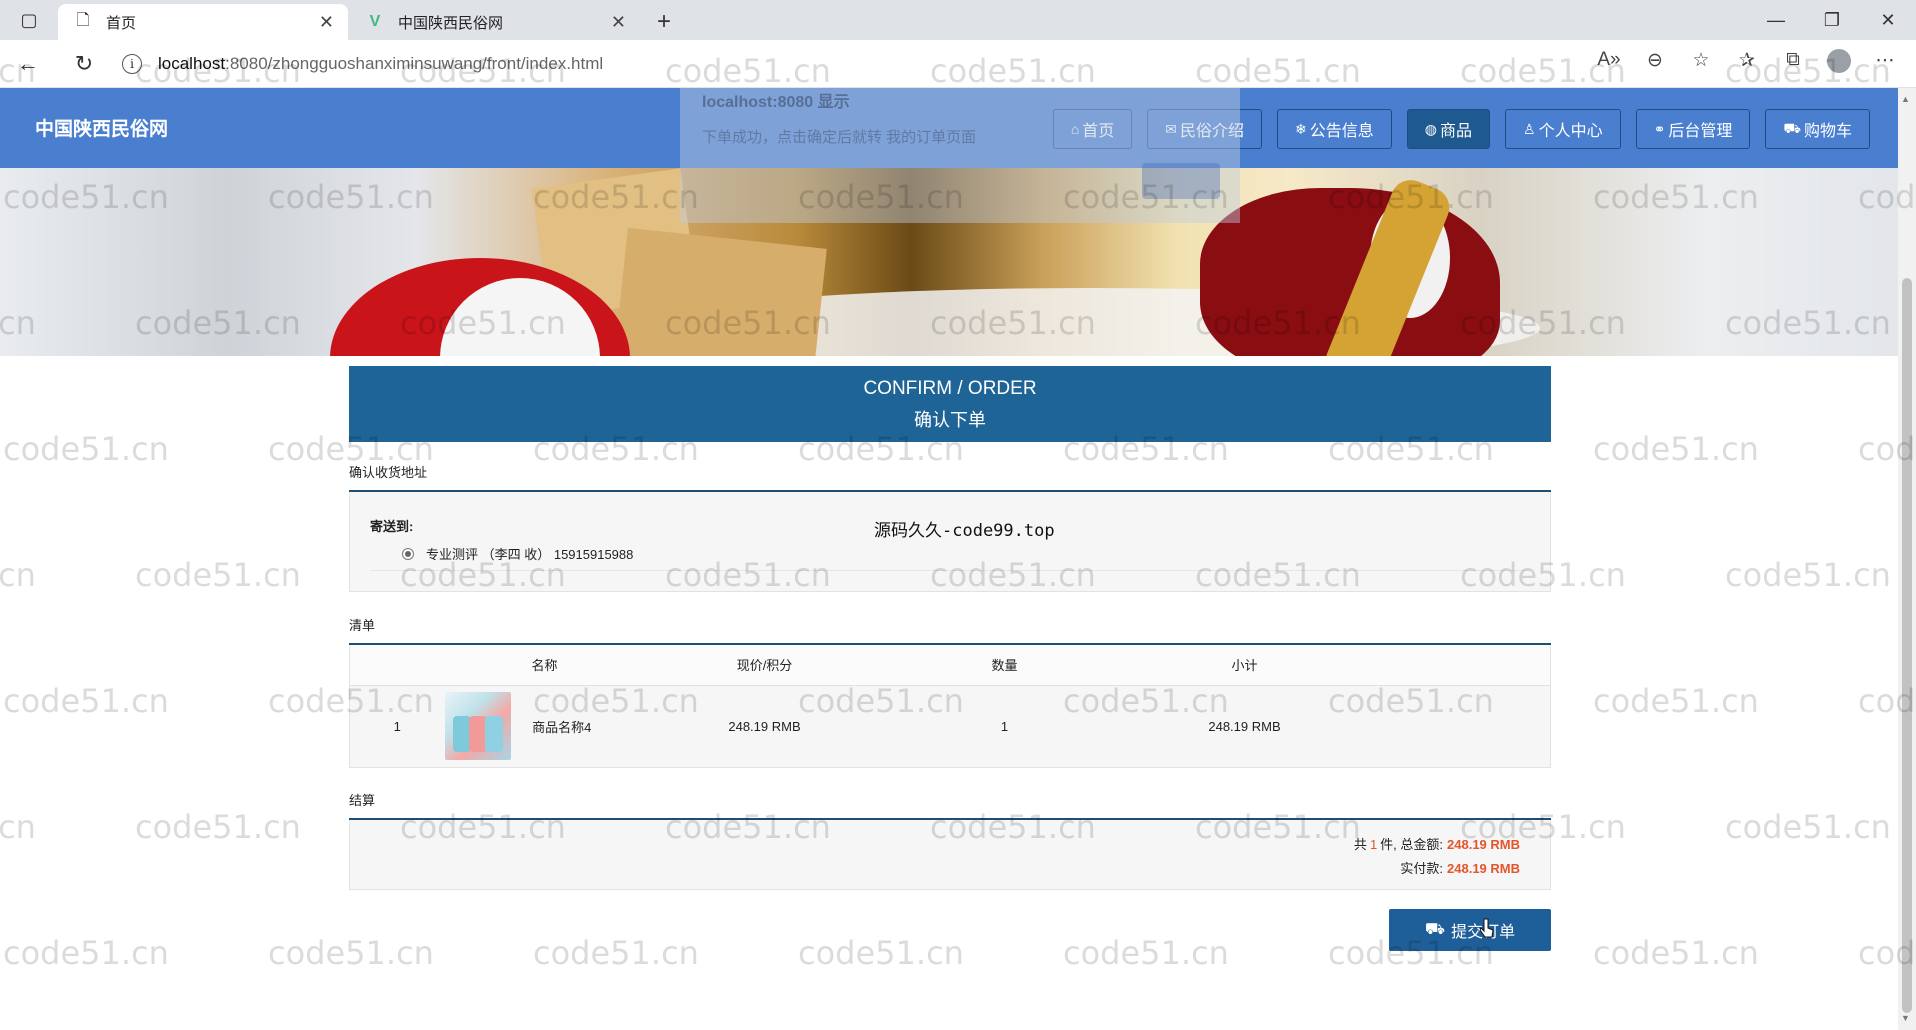 The image size is (1916, 1030). What do you see at coordinates (1655, 64) in the screenshot?
I see `zoom-out-icon: ⊖` at bounding box center [1655, 64].